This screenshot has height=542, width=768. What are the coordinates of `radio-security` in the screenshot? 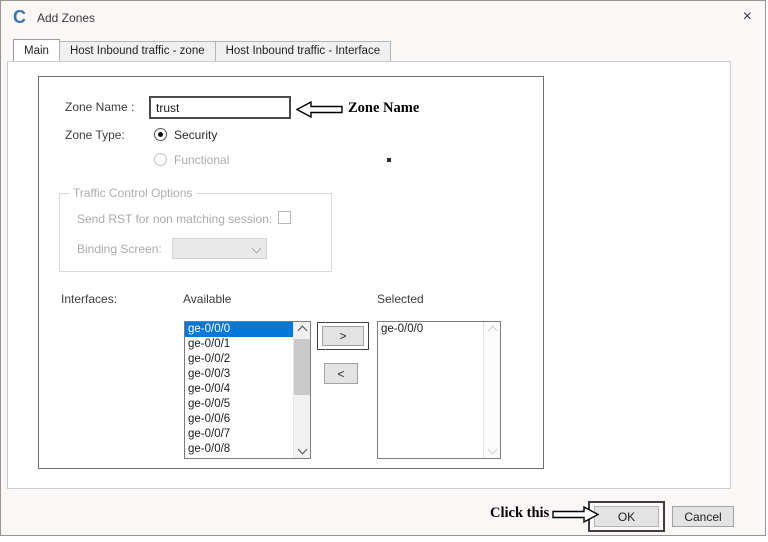 It's located at (160, 134).